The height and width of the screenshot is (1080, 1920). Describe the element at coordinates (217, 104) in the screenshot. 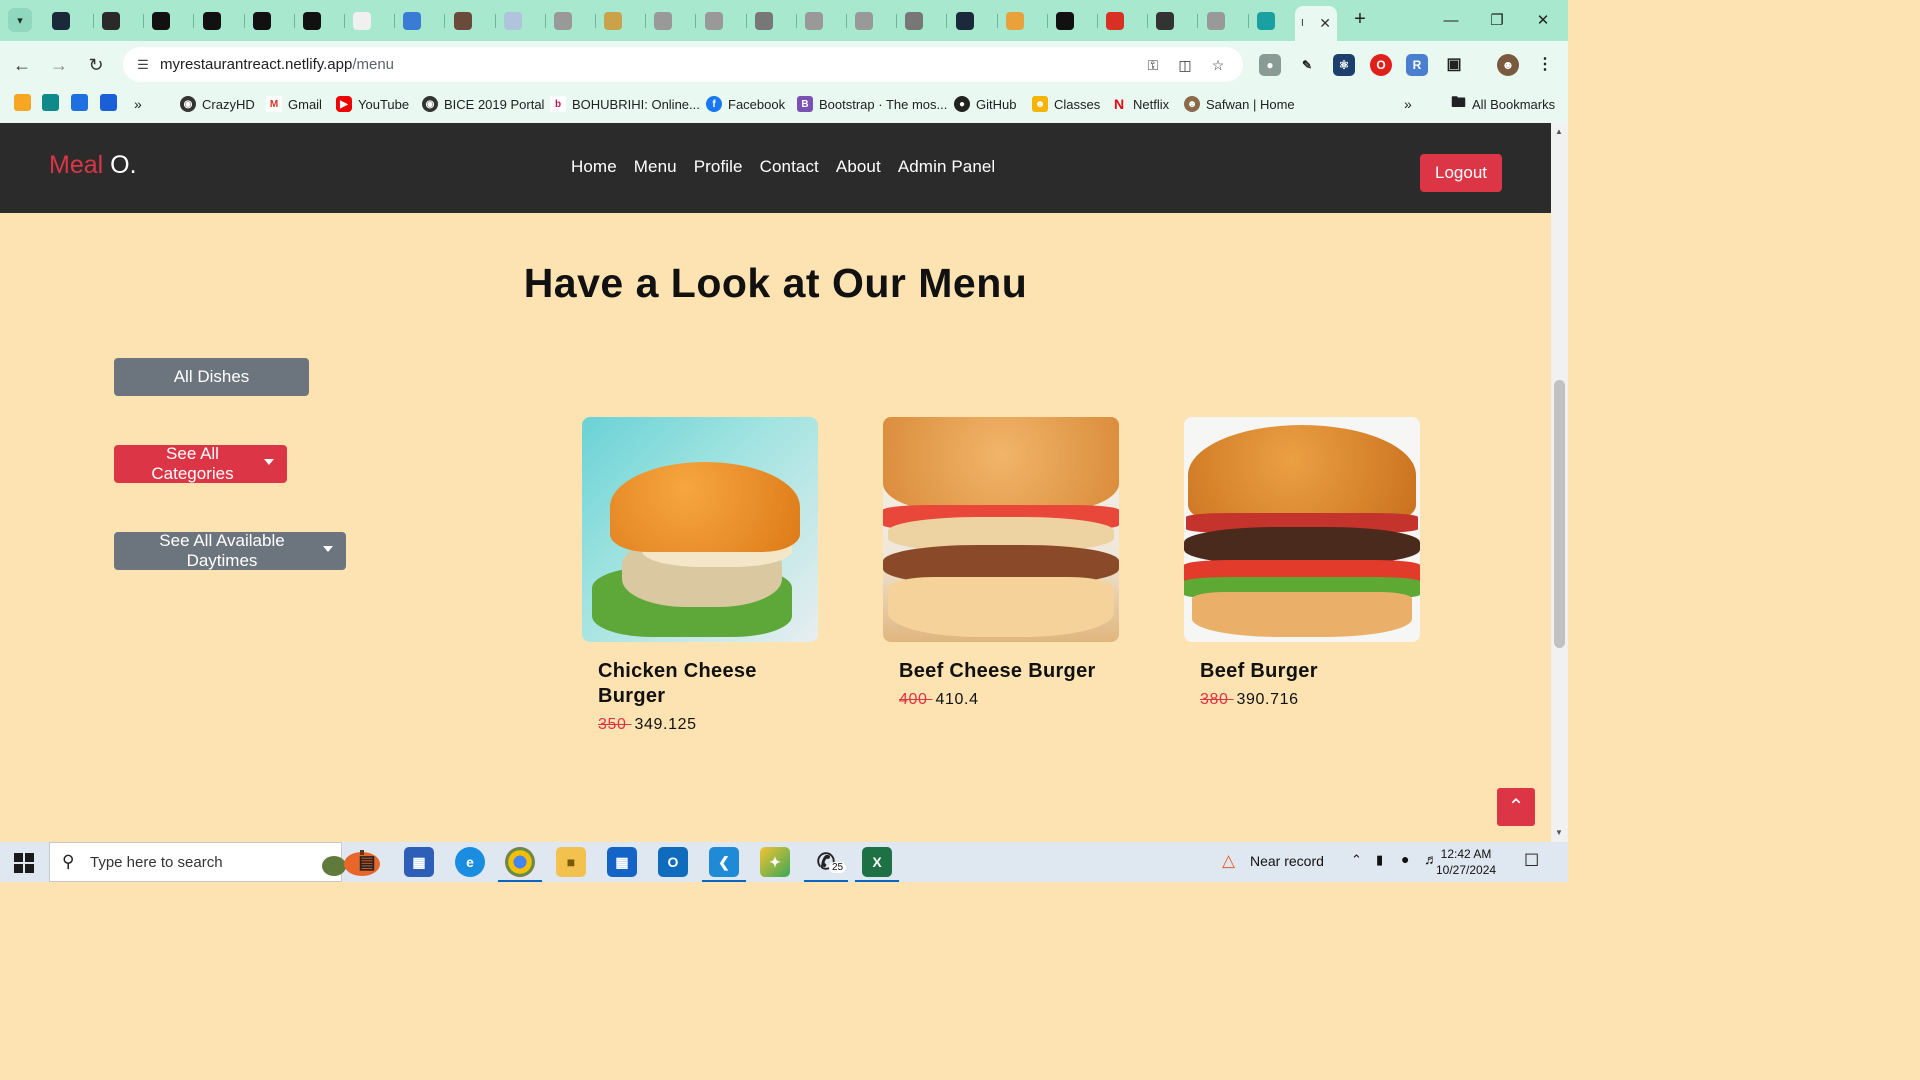

I see `bookmark-crazyhd: ◉ CrazyHD` at that location.